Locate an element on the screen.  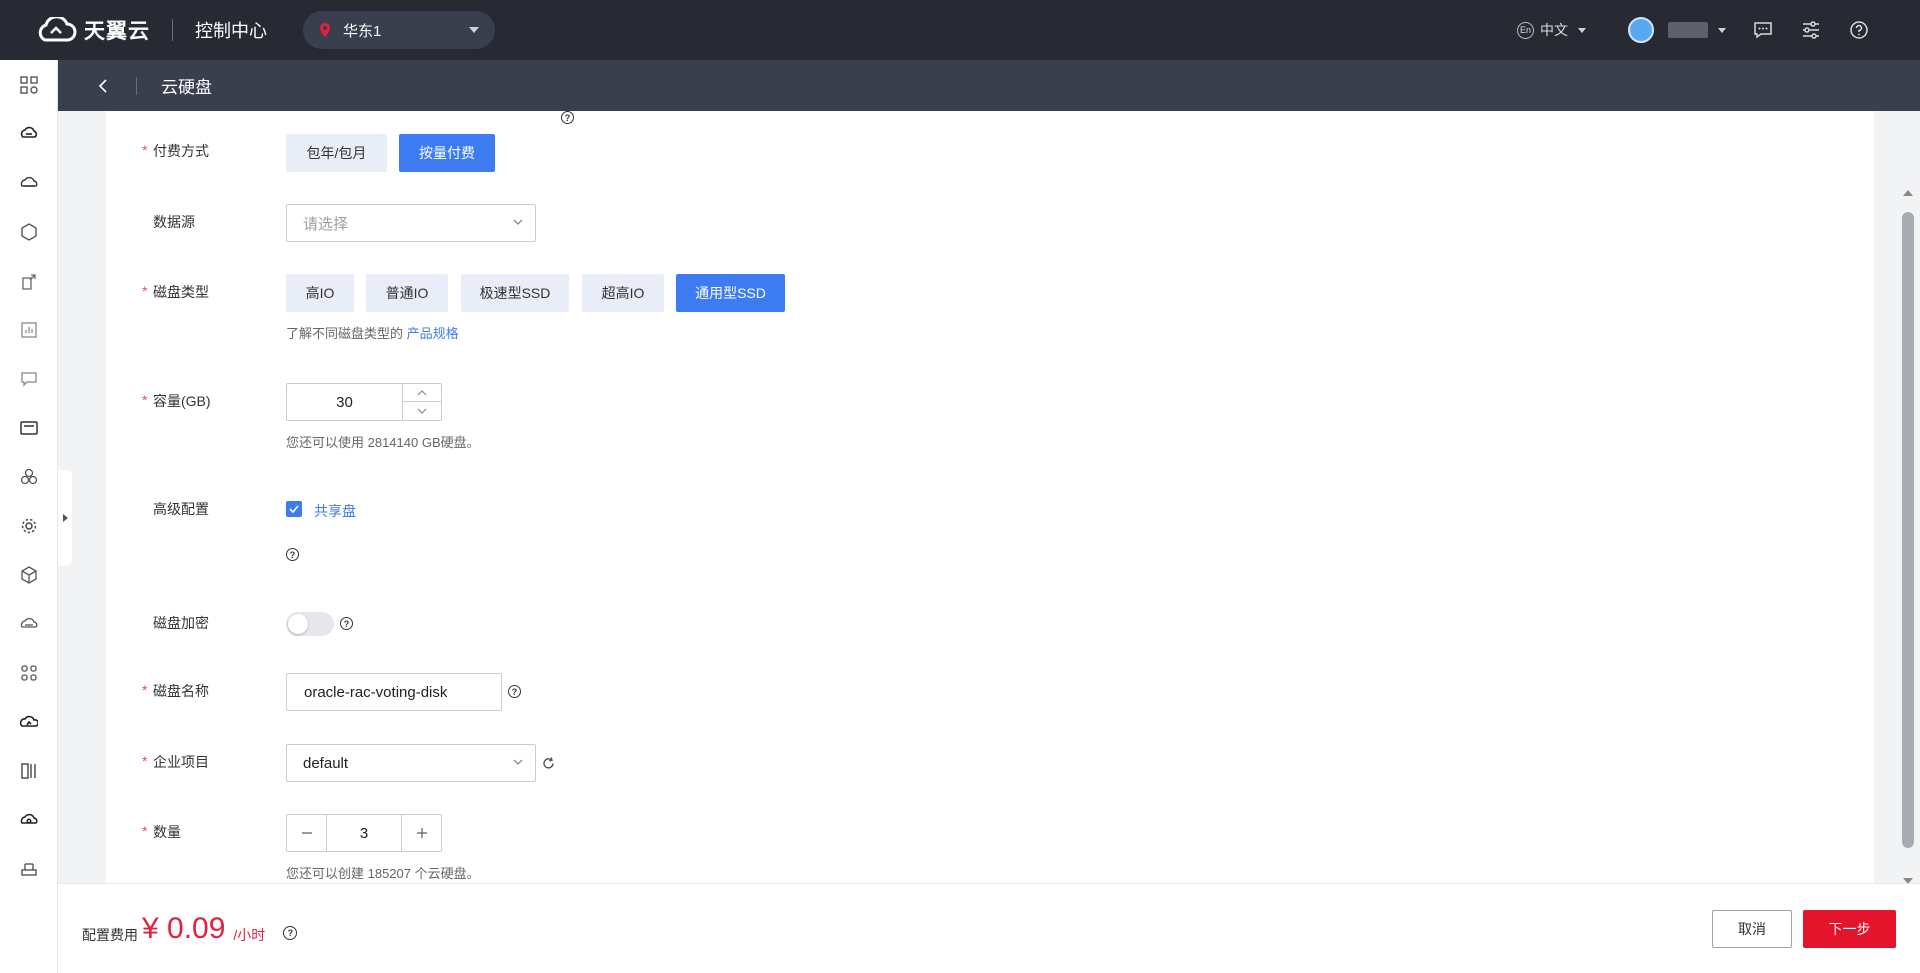
check-icon is located at coordinates (294, 509).